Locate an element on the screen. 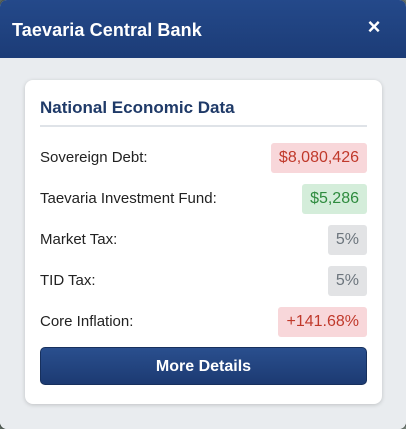  market-tax-badge: 5% is located at coordinates (347, 240).